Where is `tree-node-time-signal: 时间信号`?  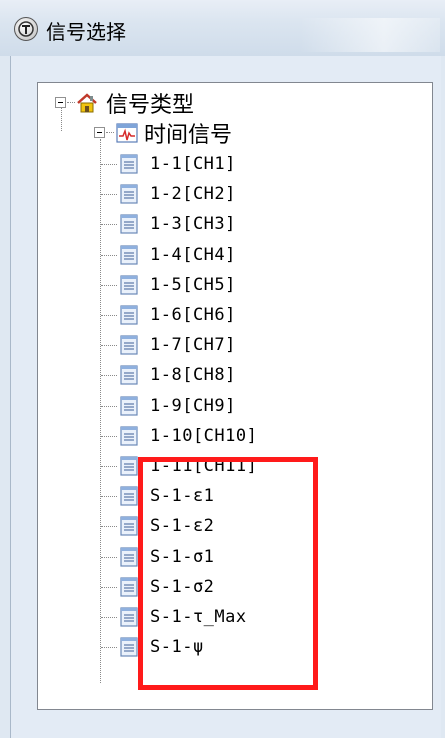
tree-node-time-signal: 时间信号 is located at coordinates (174, 133).